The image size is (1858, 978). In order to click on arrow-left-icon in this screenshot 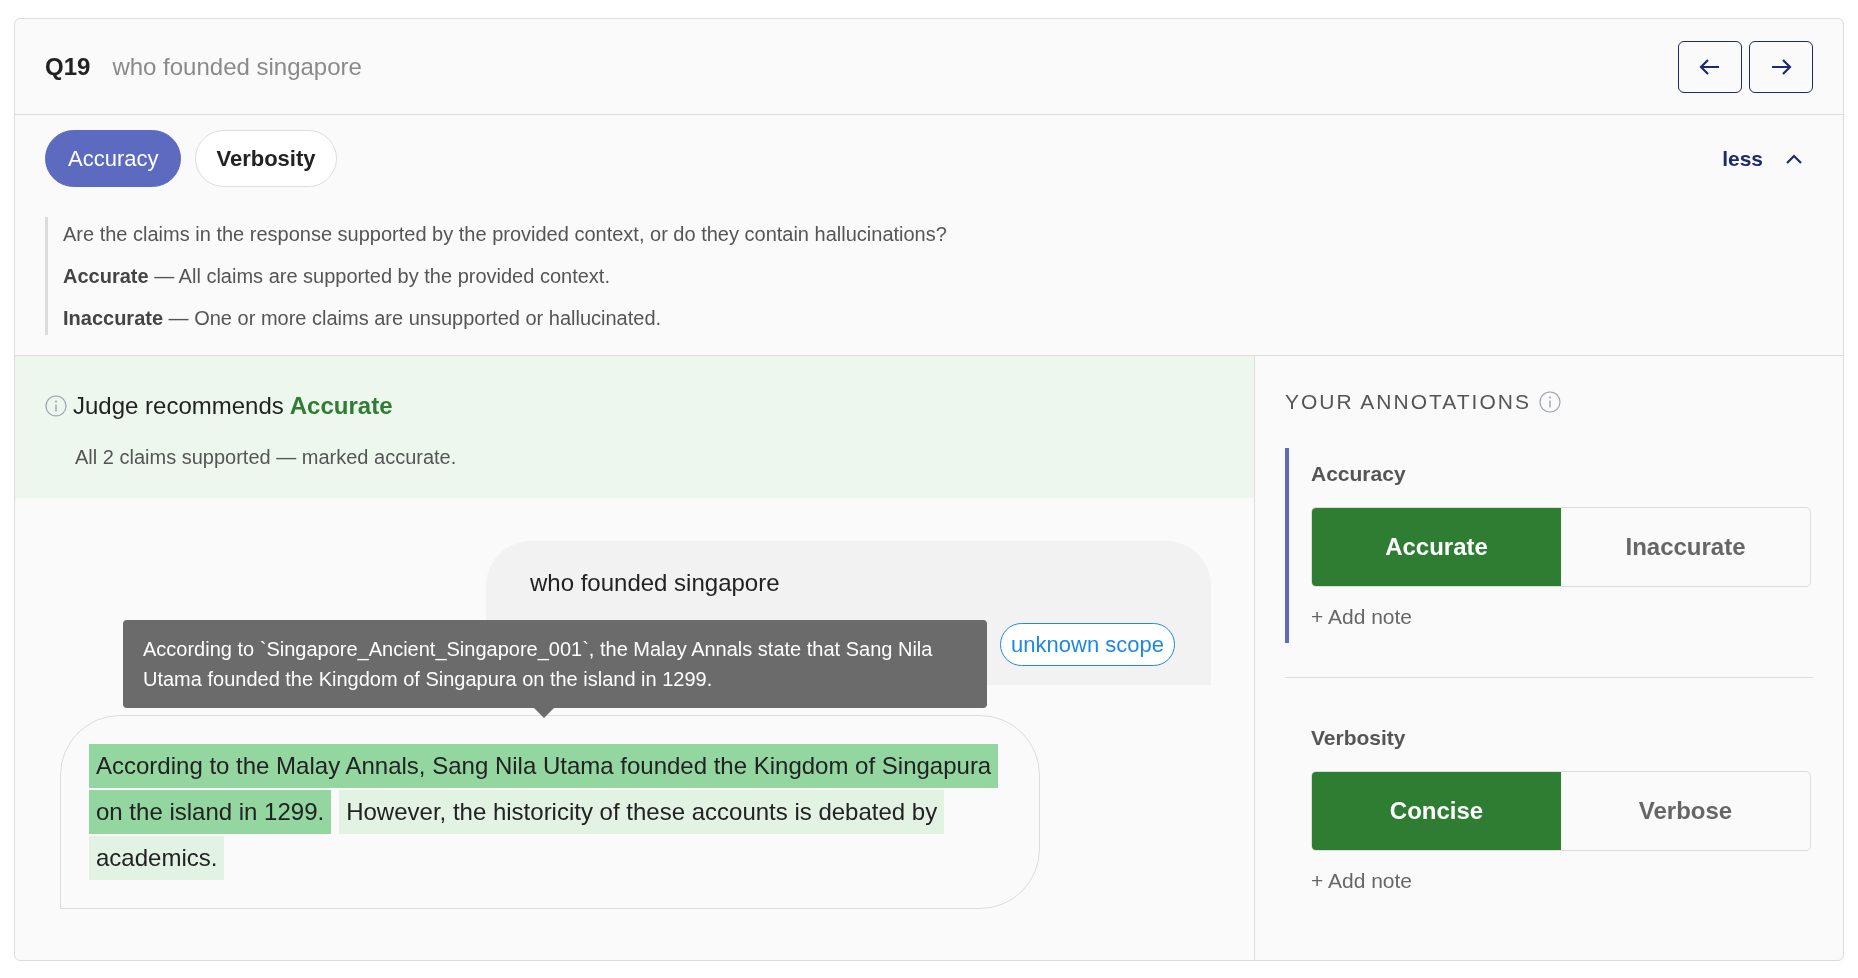, I will do `click(1710, 66)`.